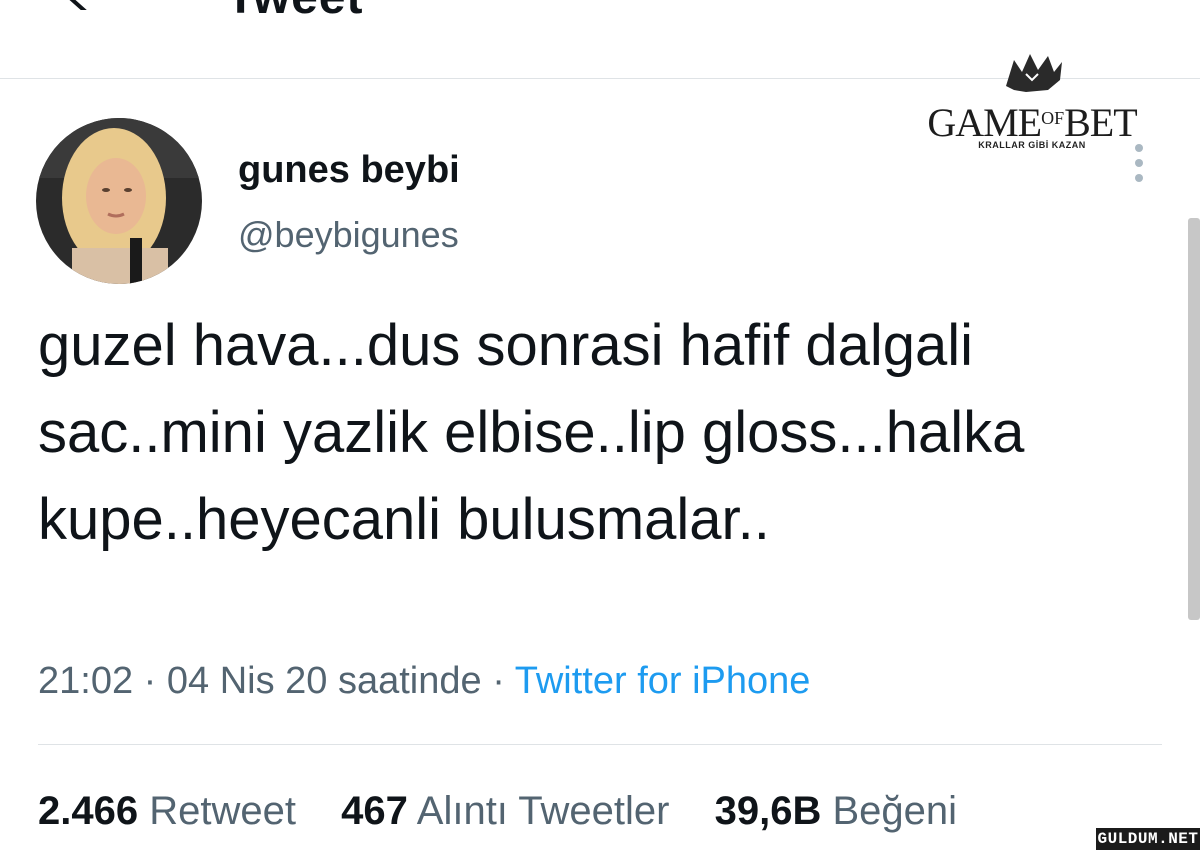  Describe the element at coordinates (349, 170) in the screenshot. I see `display-name: gunes beybi` at that location.